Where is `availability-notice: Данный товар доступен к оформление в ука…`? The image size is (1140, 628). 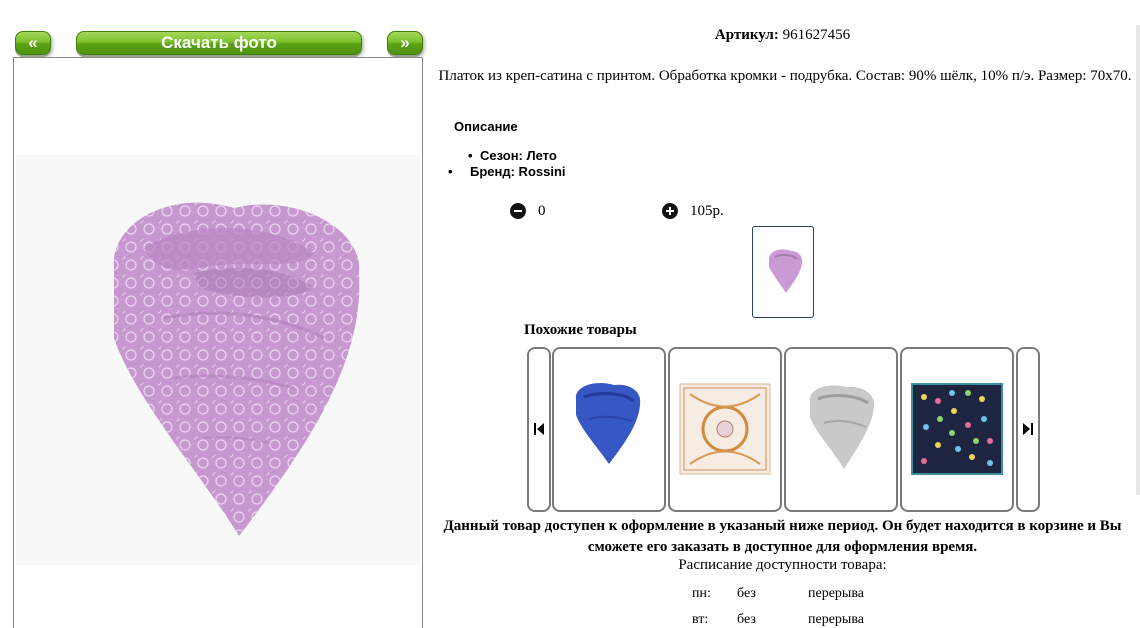
availability-notice: Данный товар доступен к оформление в ука… is located at coordinates (782, 536).